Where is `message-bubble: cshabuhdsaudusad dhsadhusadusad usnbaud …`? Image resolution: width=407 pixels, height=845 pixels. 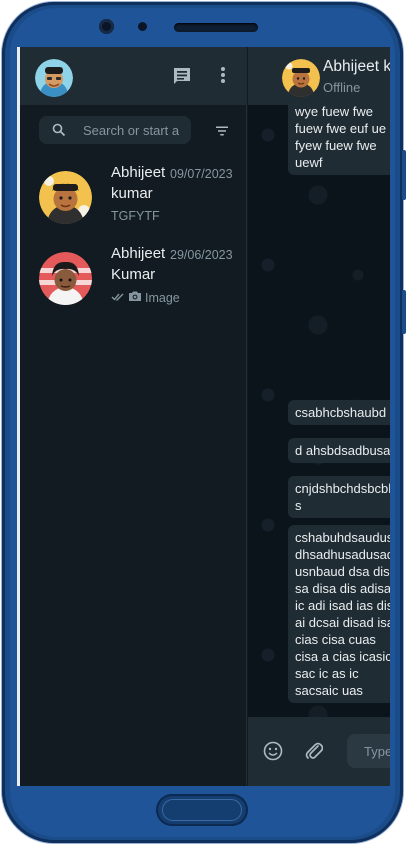
message-bubble: cshabuhdsaudusad dhsadhusadusad usnbaud … is located at coordinates (339, 614).